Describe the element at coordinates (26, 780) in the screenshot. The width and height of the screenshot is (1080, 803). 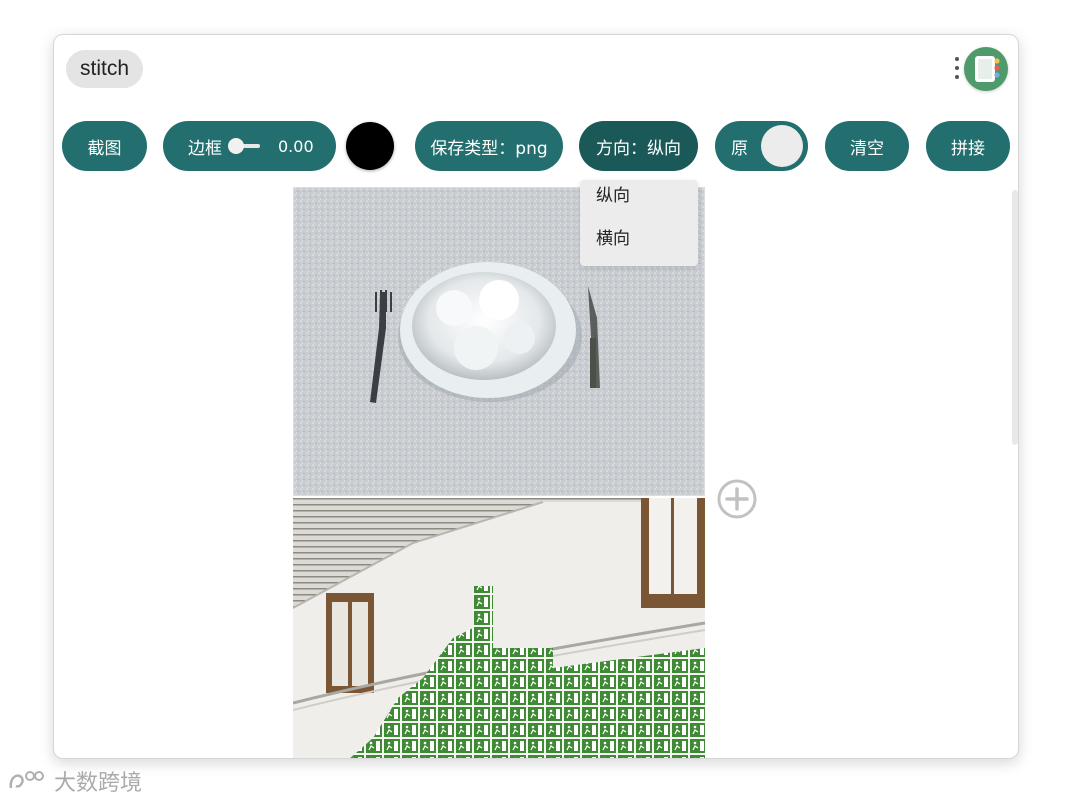
I see `watermark-logo-icon` at that location.